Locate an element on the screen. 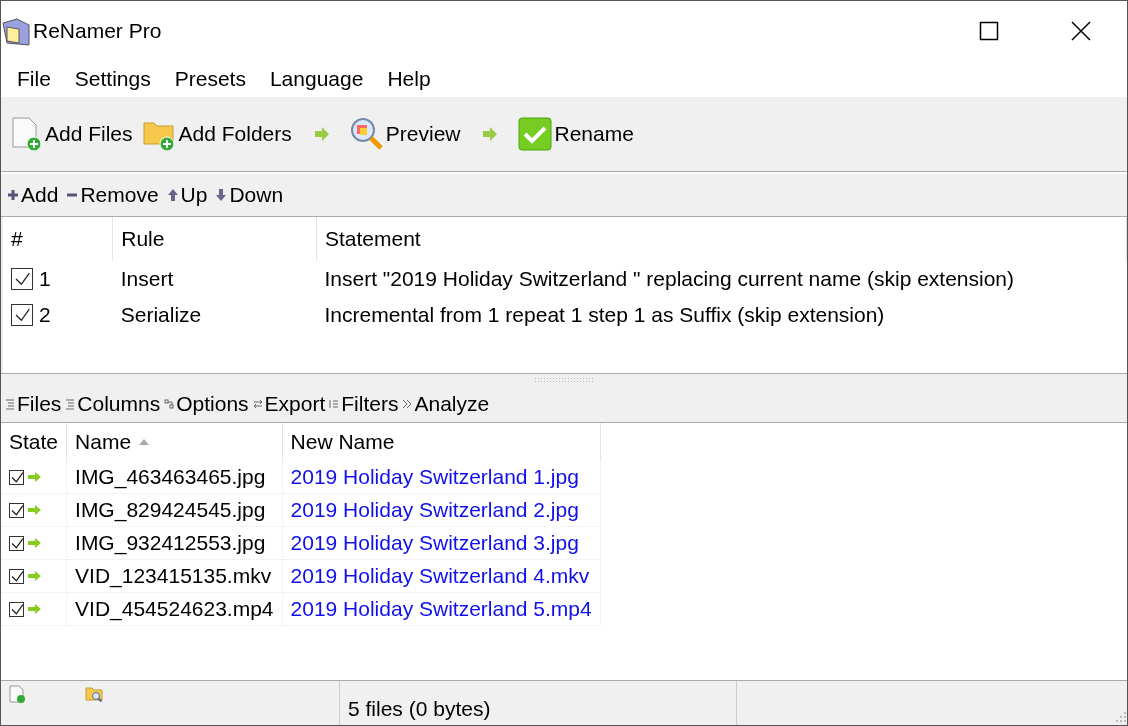 The width and height of the screenshot is (1128, 726). arrow-up-icon is located at coordinates (172, 195).